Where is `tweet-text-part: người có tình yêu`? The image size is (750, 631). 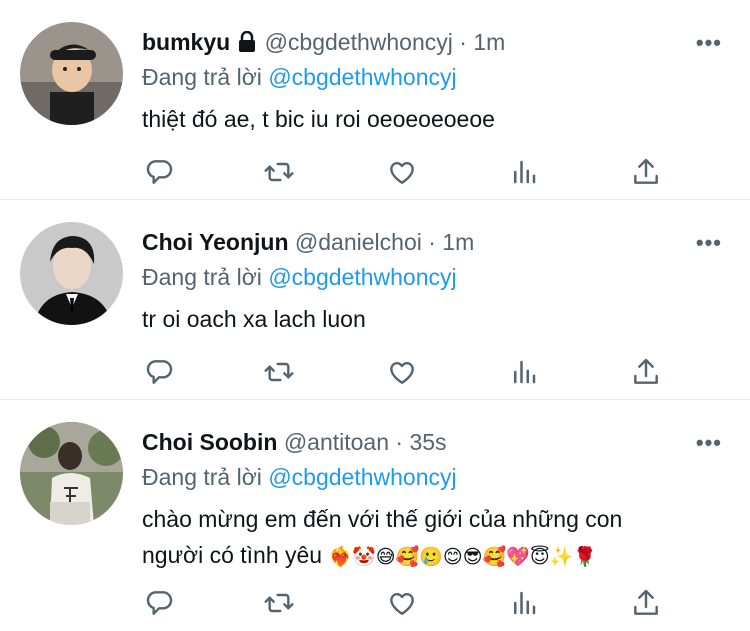
tweet-text-part: người có tình yêu is located at coordinates (232, 555).